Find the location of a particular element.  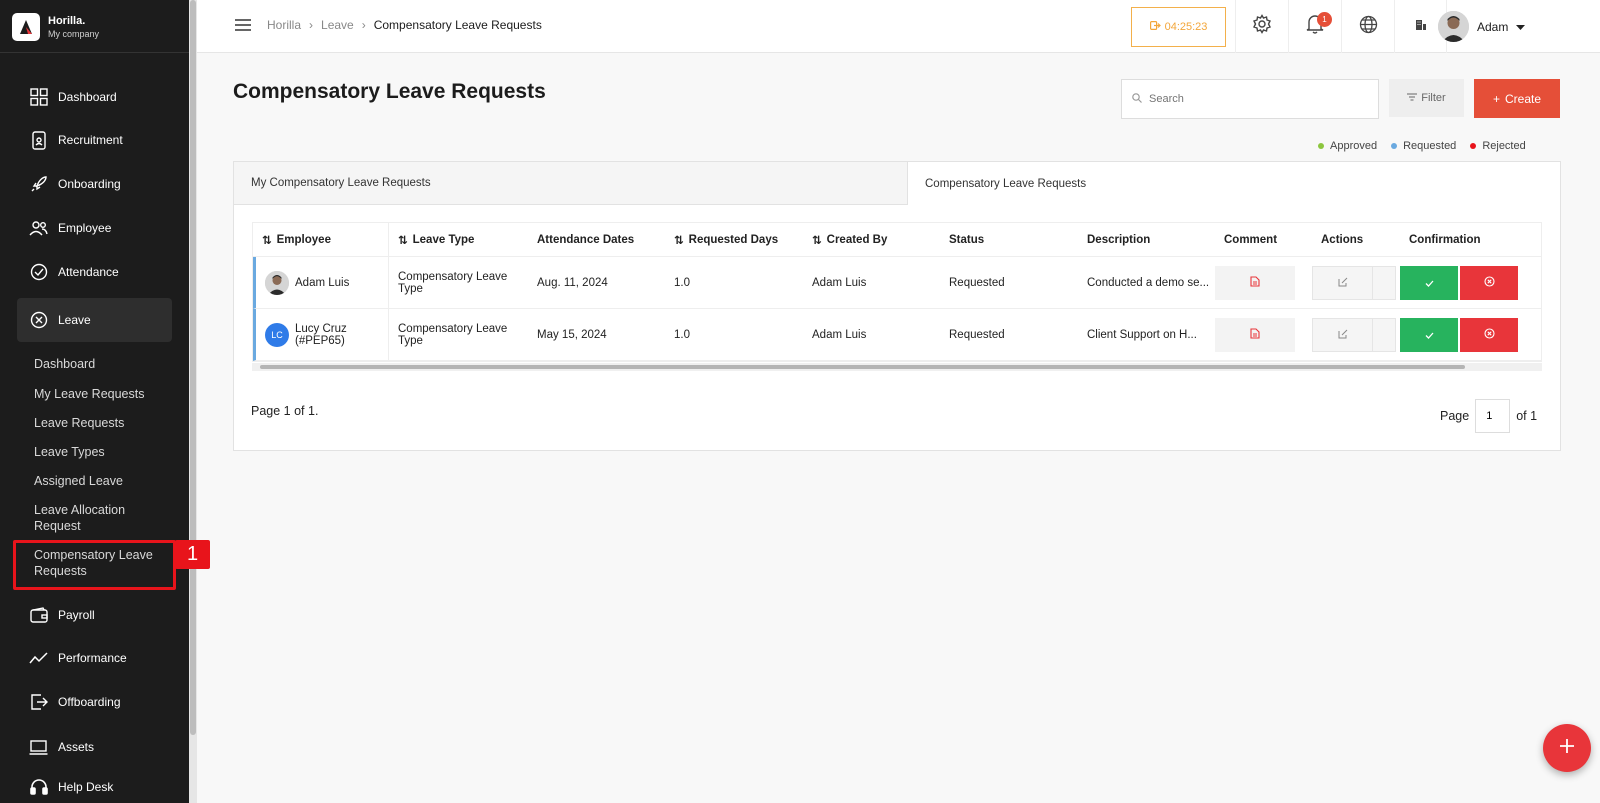

comment-doc-icon is located at coordinates (1255, 282).